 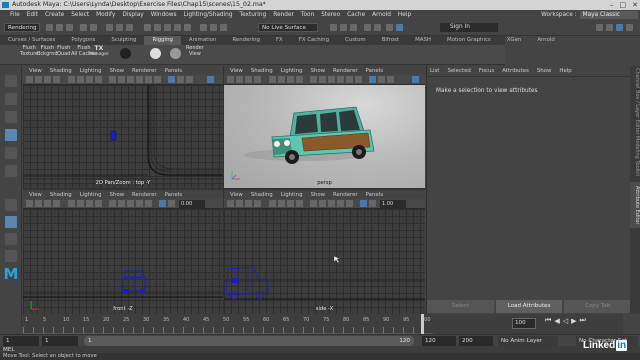 What do you see at coordinates (203, 27) in the screenshot?
I see `snap-grid-icon` at bounding box center [203, 27].